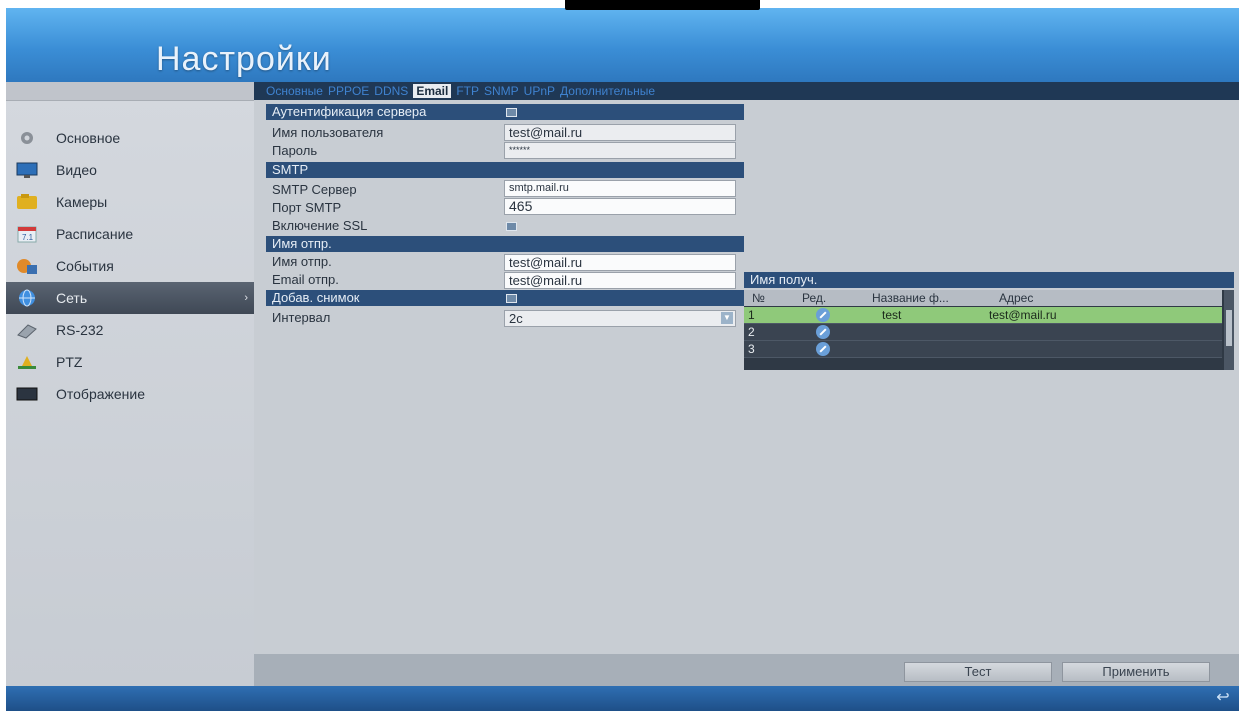  What do you see at coordinates (622, 698) in the screenshot?
I see `bottom-bar: ↩` at bounding box center [622, 698].